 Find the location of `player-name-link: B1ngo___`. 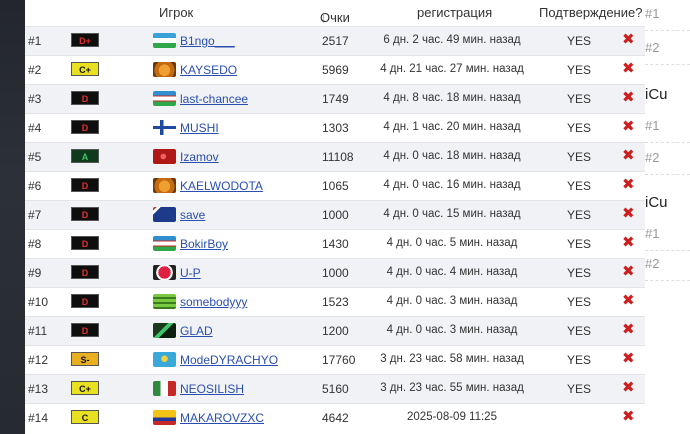

player-name-link: B1ngo___ is located at coordinates (207, 41).